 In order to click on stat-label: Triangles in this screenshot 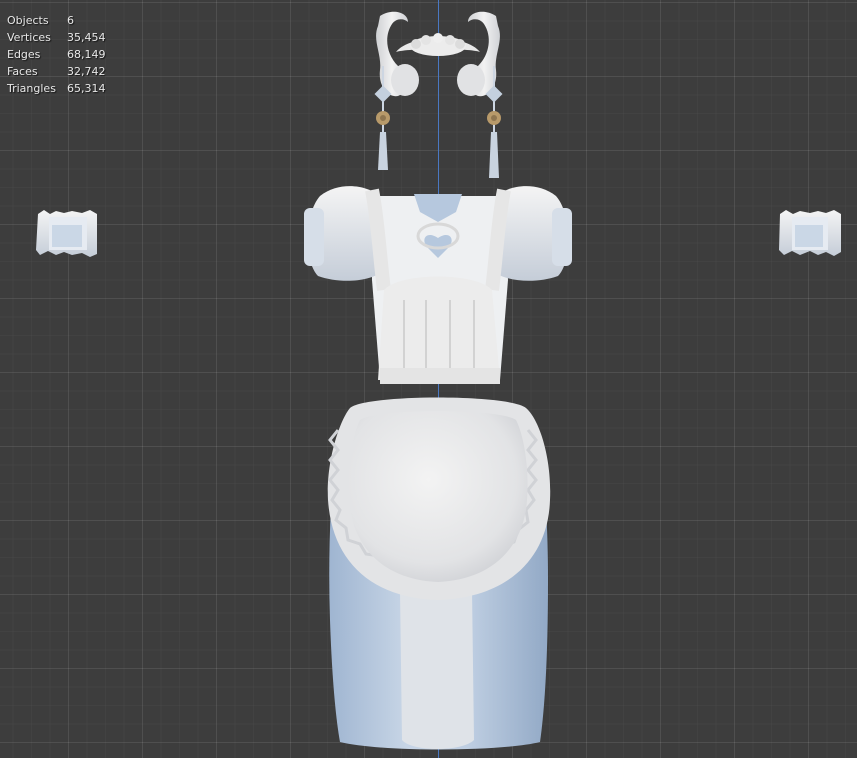, I will do `click(31, 88)`.